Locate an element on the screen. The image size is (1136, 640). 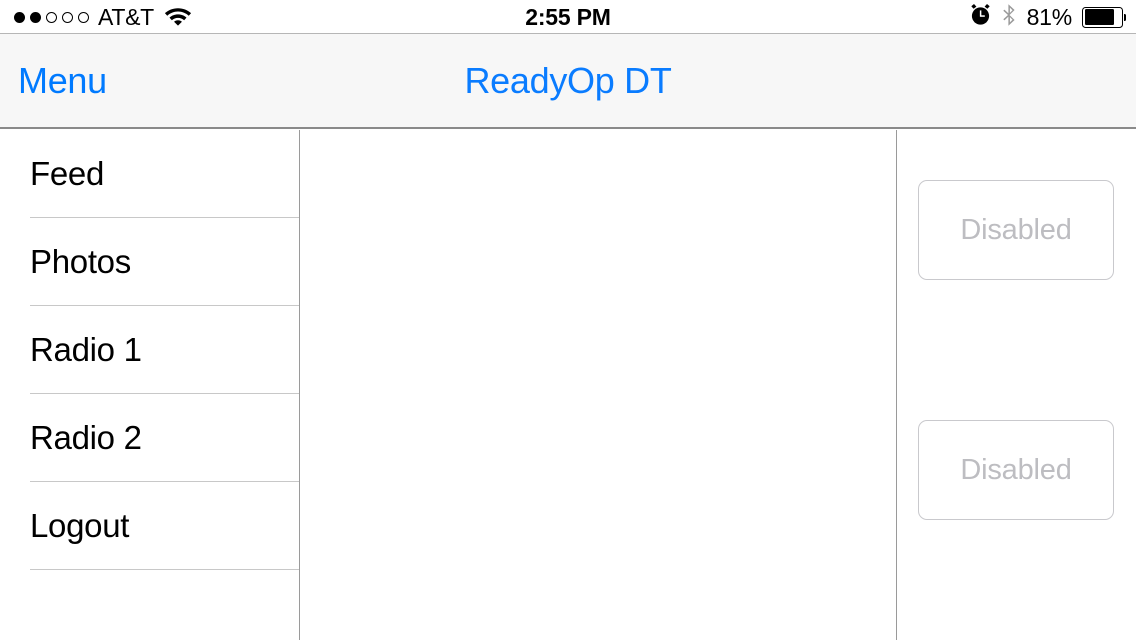
status-bar-right-group: 81% is located at coordinates (1048, 17).